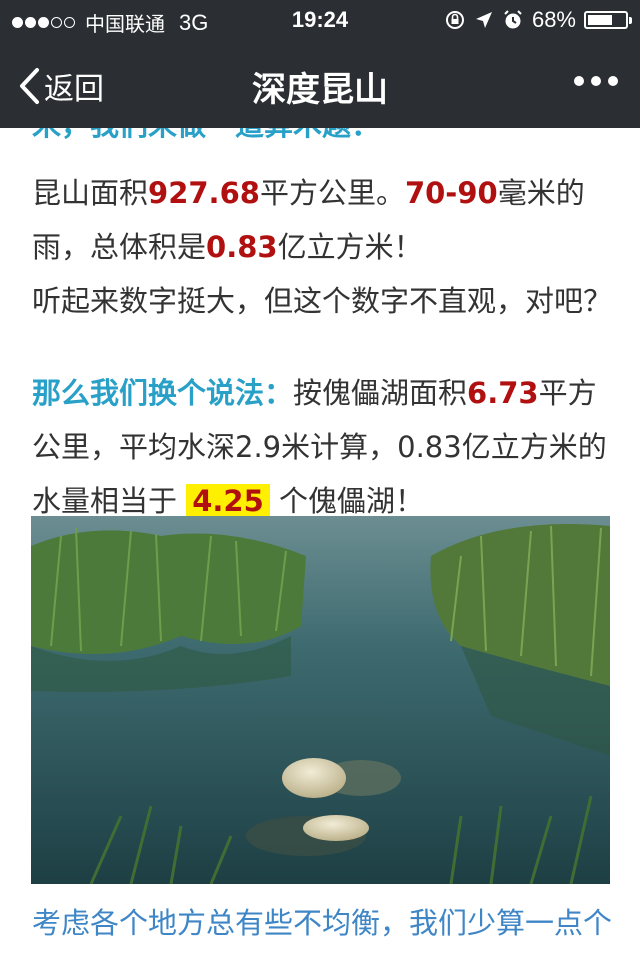  I want to click on status-right: 68%, so click(538, 20).